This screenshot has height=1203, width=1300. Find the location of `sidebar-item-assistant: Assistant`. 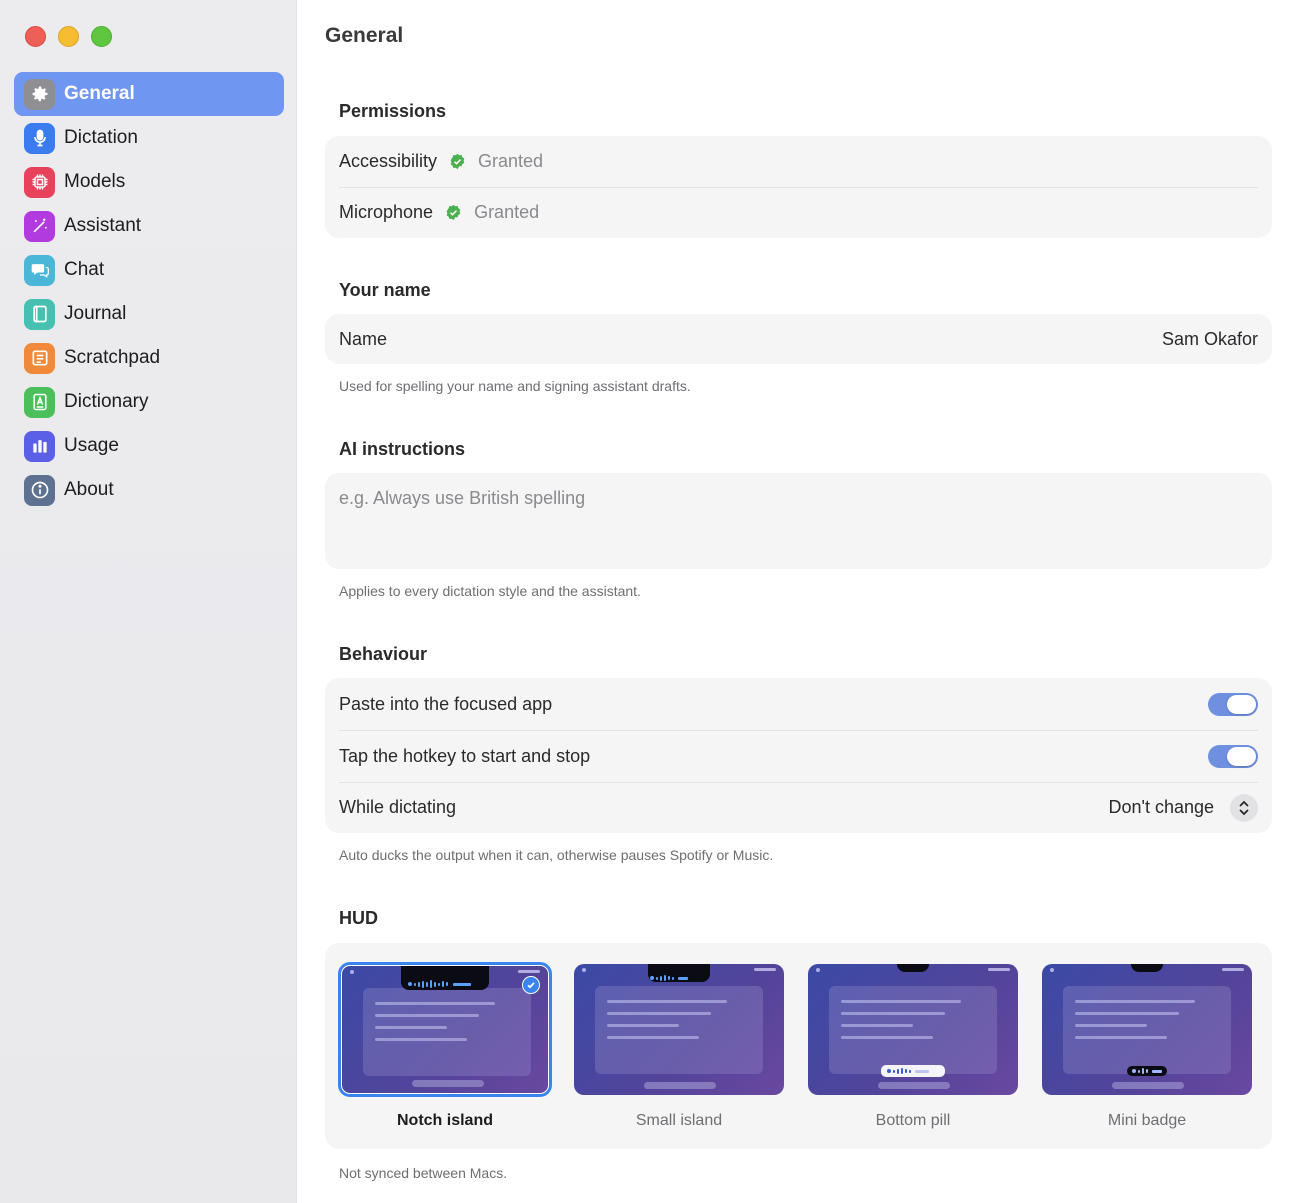

sidebar-item-assistant: Assistant is located at coordinates (149, 226).